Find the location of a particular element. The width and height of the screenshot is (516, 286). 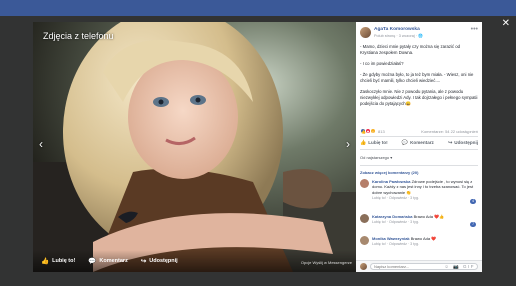

comment-reaction-badge: 7 is located at coordinates (473, 224).